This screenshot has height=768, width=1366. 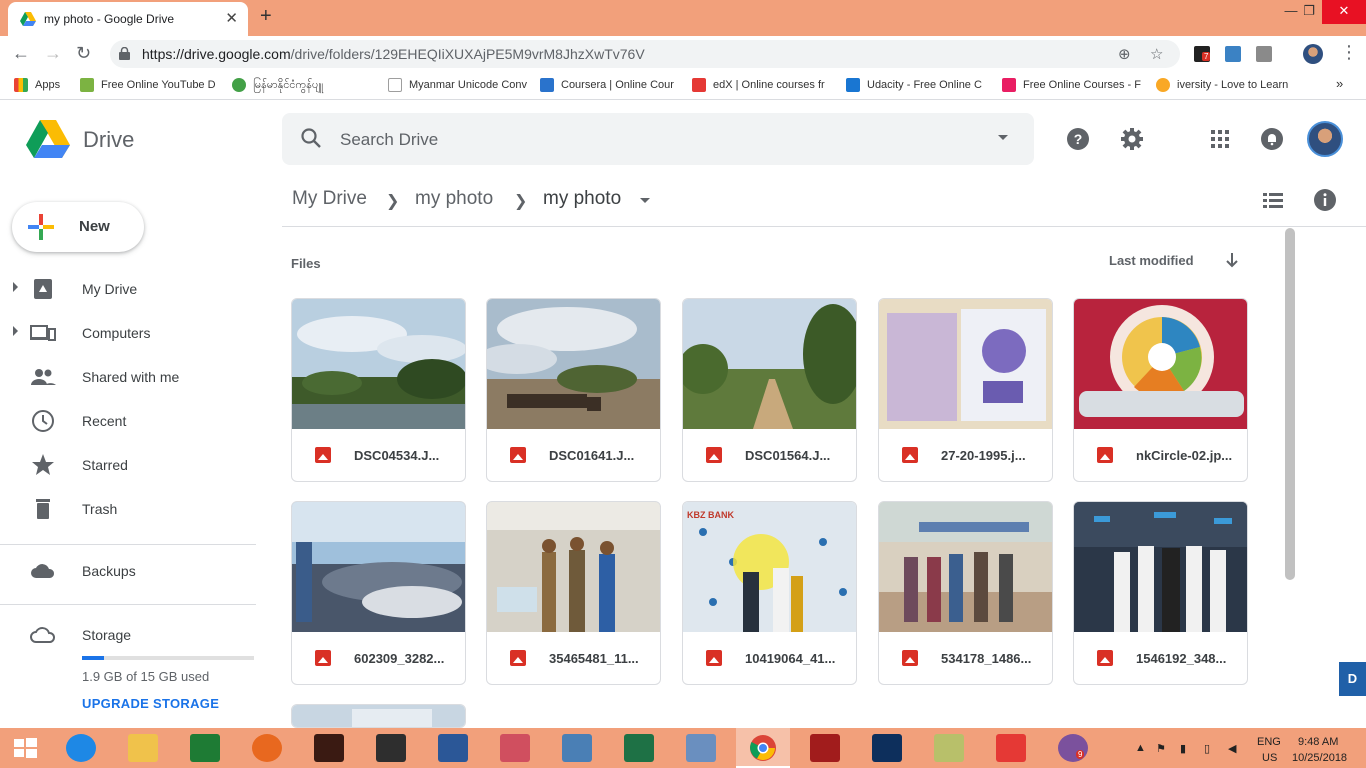 What do you see at coordinates (53, 53) in the screenshot?
I see `forward-arrow-icon: →` at bounding box center [53, 53].